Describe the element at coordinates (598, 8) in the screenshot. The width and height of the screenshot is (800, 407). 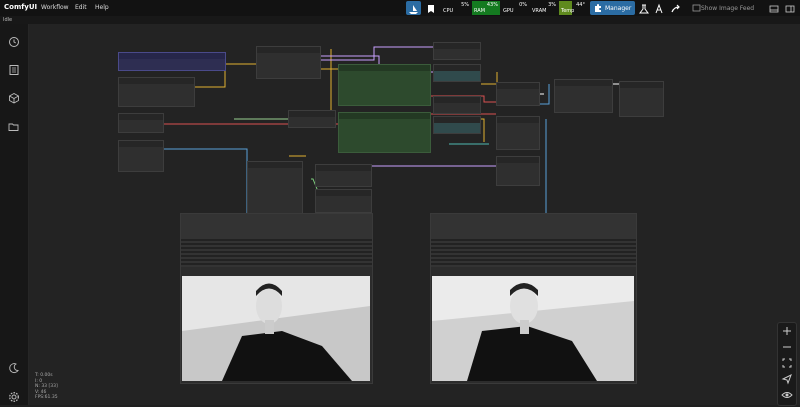
I see `puzzle-icon` at that location.